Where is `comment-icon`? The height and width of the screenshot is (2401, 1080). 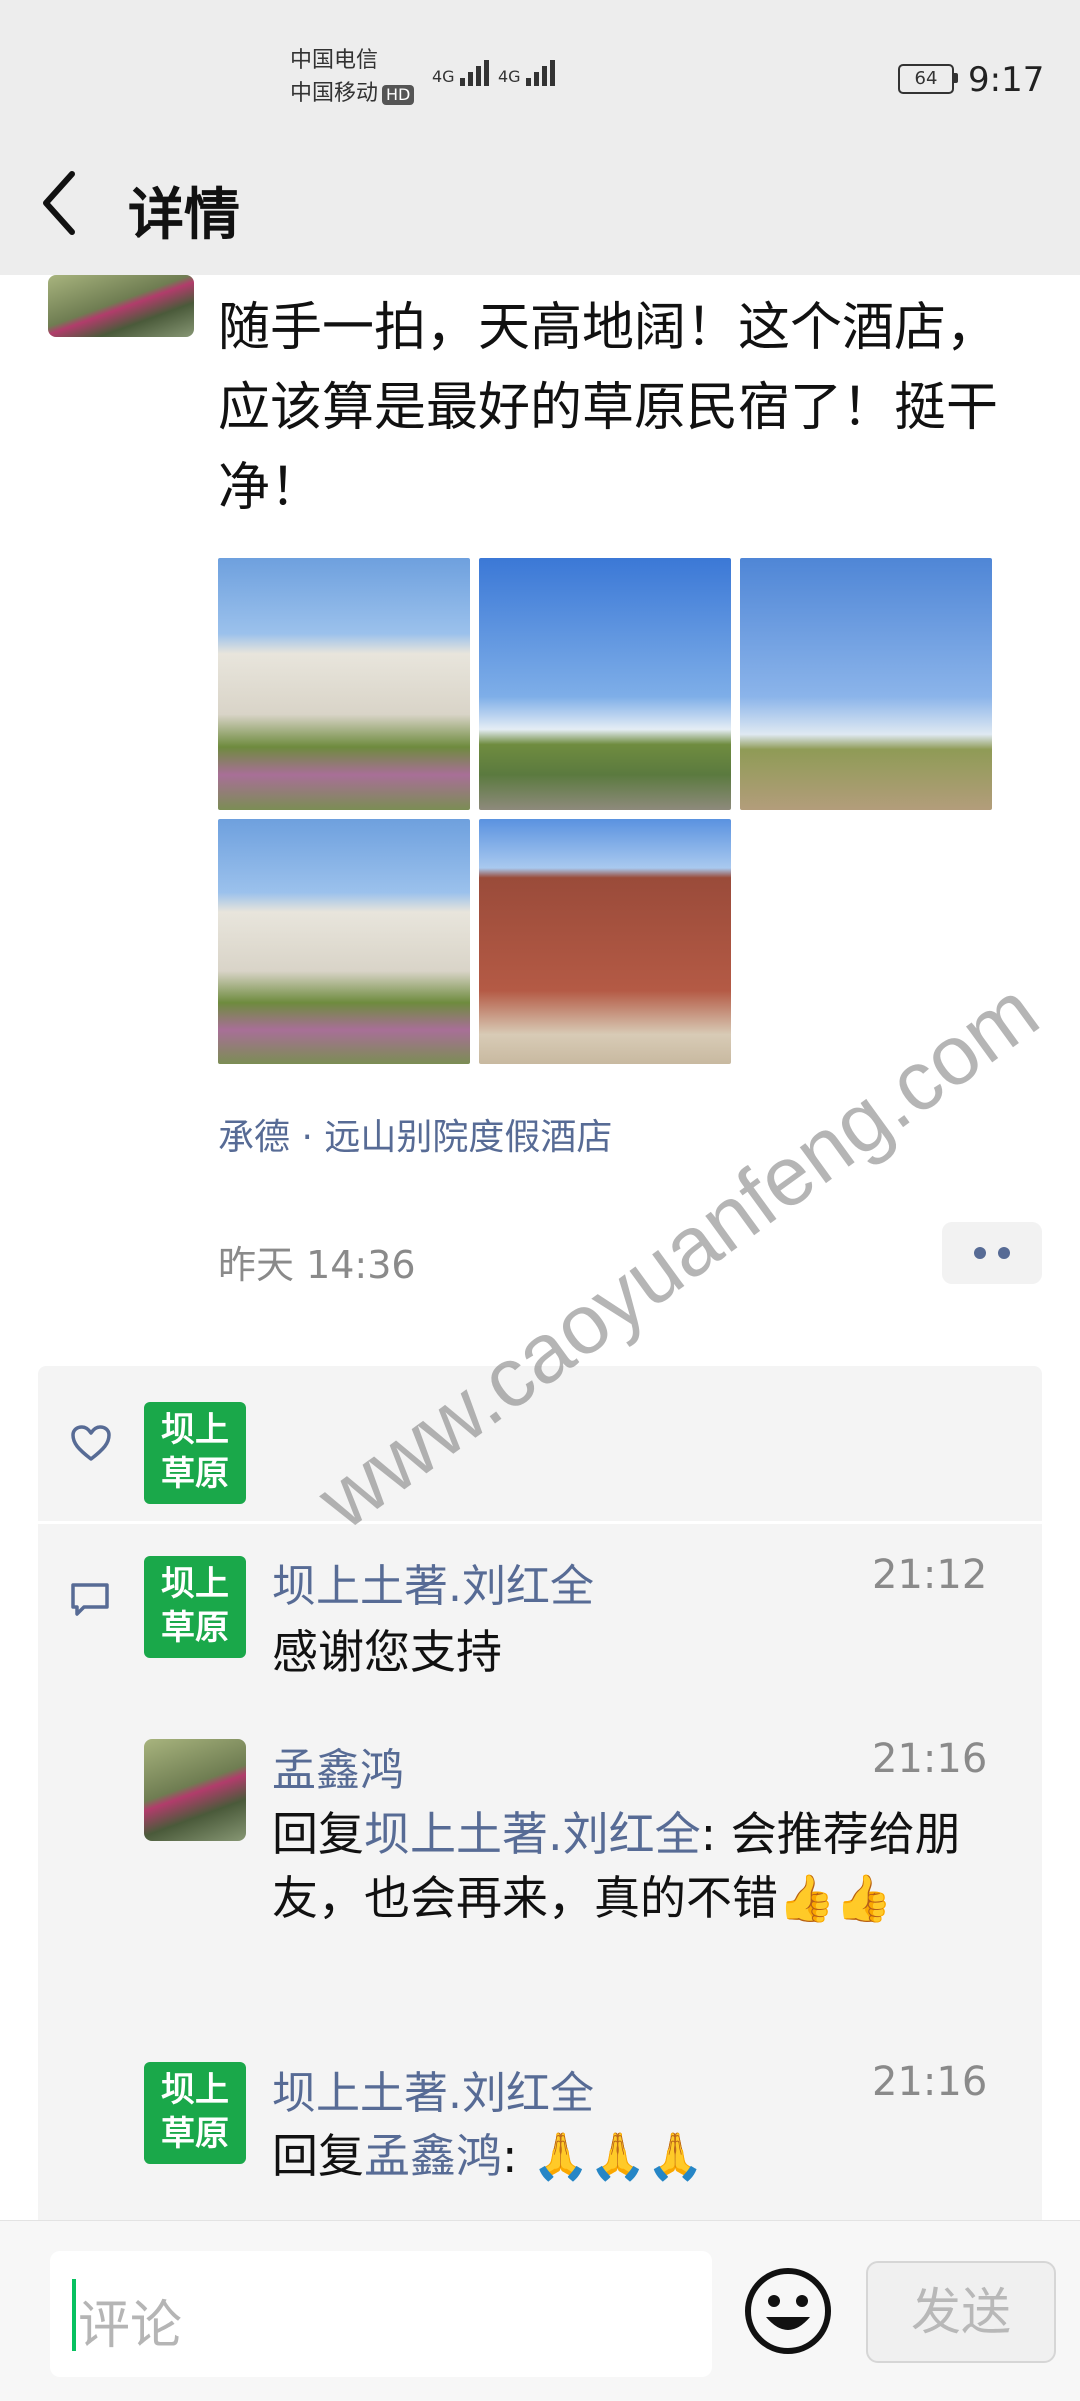 comment-icon is located at coordinates (90, 1599).